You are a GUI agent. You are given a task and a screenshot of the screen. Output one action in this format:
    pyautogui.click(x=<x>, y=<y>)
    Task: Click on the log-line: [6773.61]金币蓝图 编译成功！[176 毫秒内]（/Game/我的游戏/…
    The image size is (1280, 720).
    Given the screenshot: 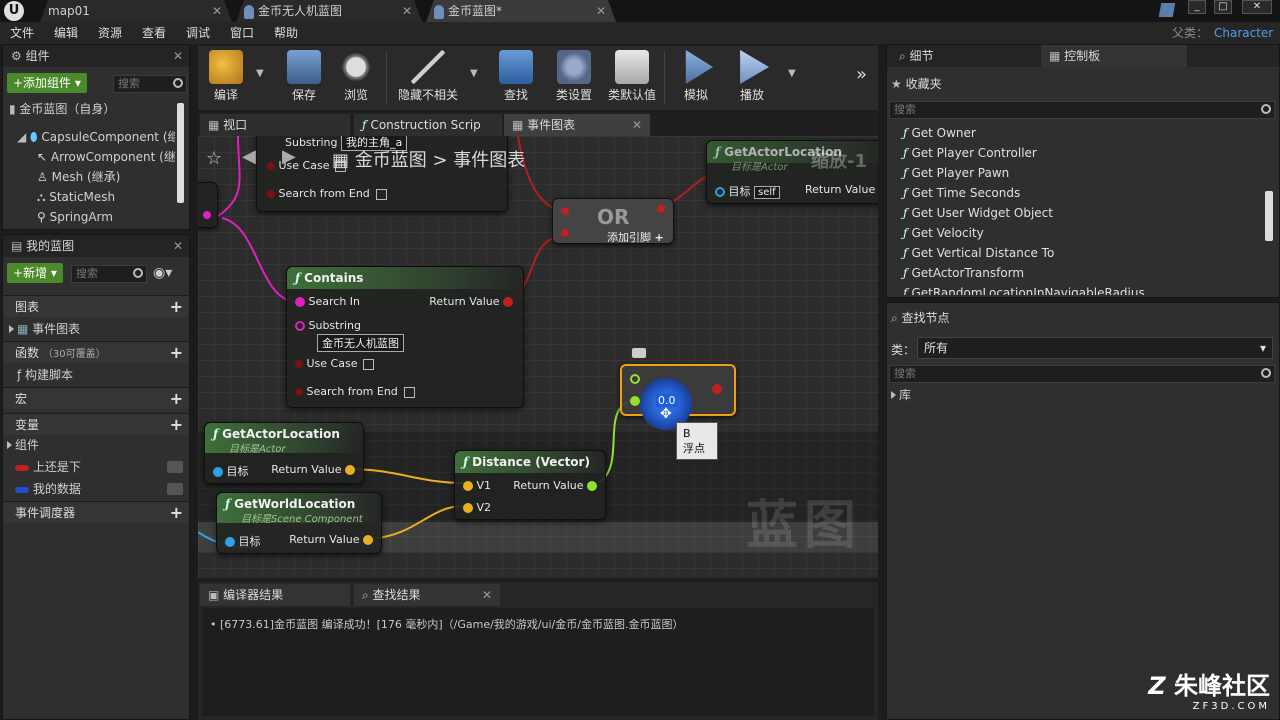 What is the action you would take?
    pyautogui.click(x=451, y=624)
    